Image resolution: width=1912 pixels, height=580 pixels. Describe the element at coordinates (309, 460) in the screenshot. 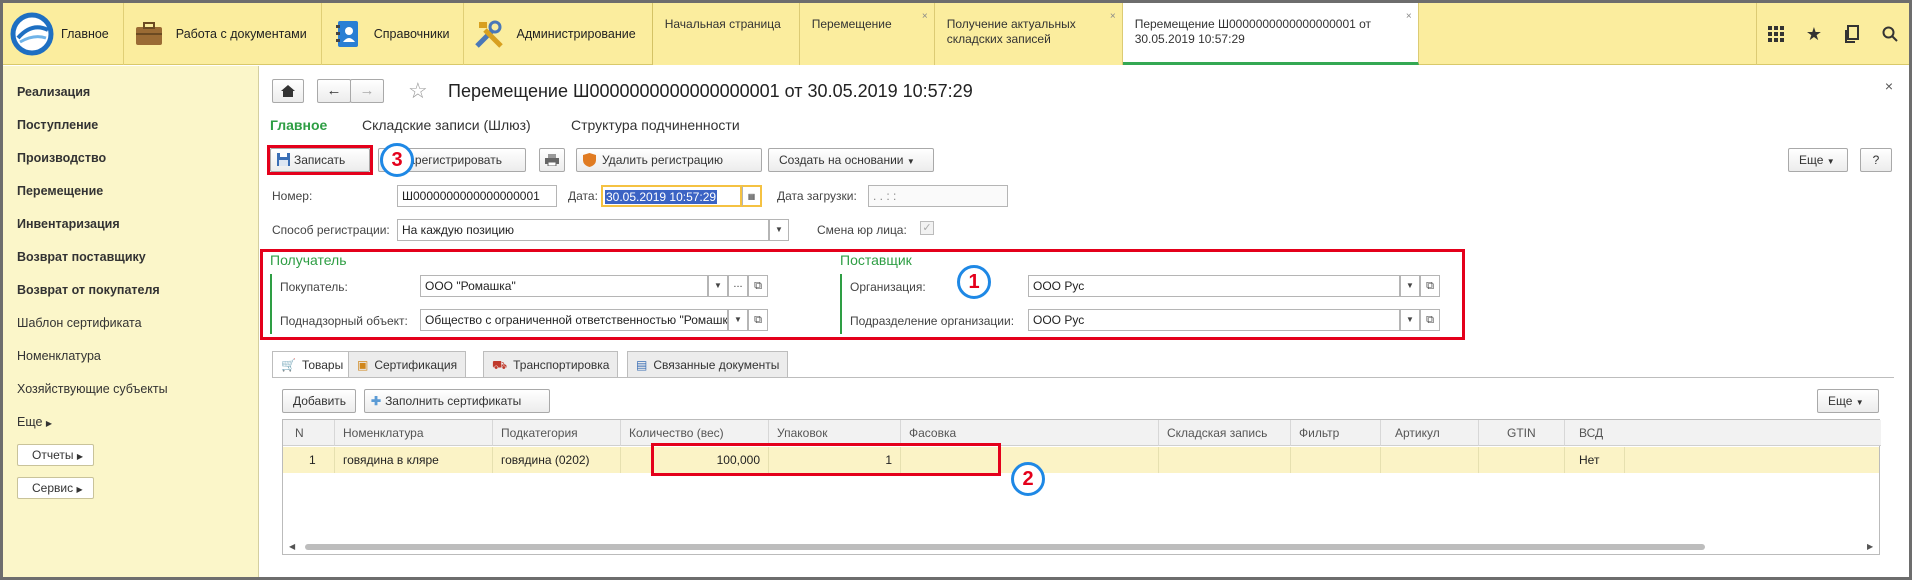

I see `cell-n: 1` at that location.